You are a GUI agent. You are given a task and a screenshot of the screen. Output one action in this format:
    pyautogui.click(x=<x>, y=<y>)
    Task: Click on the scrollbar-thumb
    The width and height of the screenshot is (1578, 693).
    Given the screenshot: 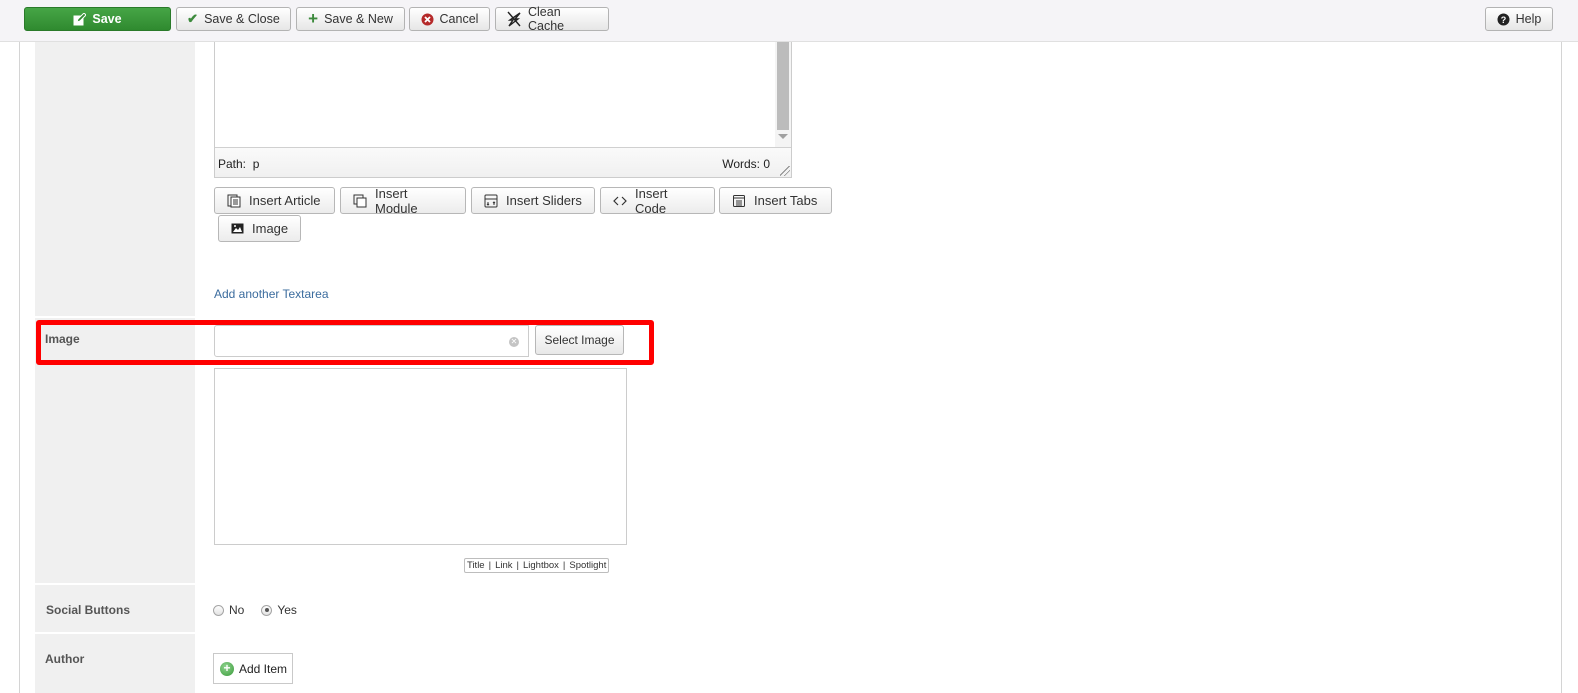 What is the action you would take?
    pyautogui.click(x=783, y=86)
    